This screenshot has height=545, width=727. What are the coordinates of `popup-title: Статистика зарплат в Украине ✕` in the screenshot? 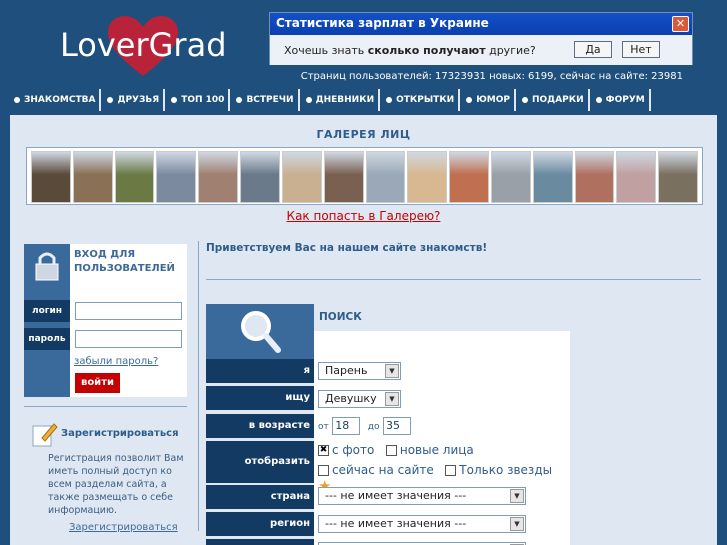 It's located at (481, 24).